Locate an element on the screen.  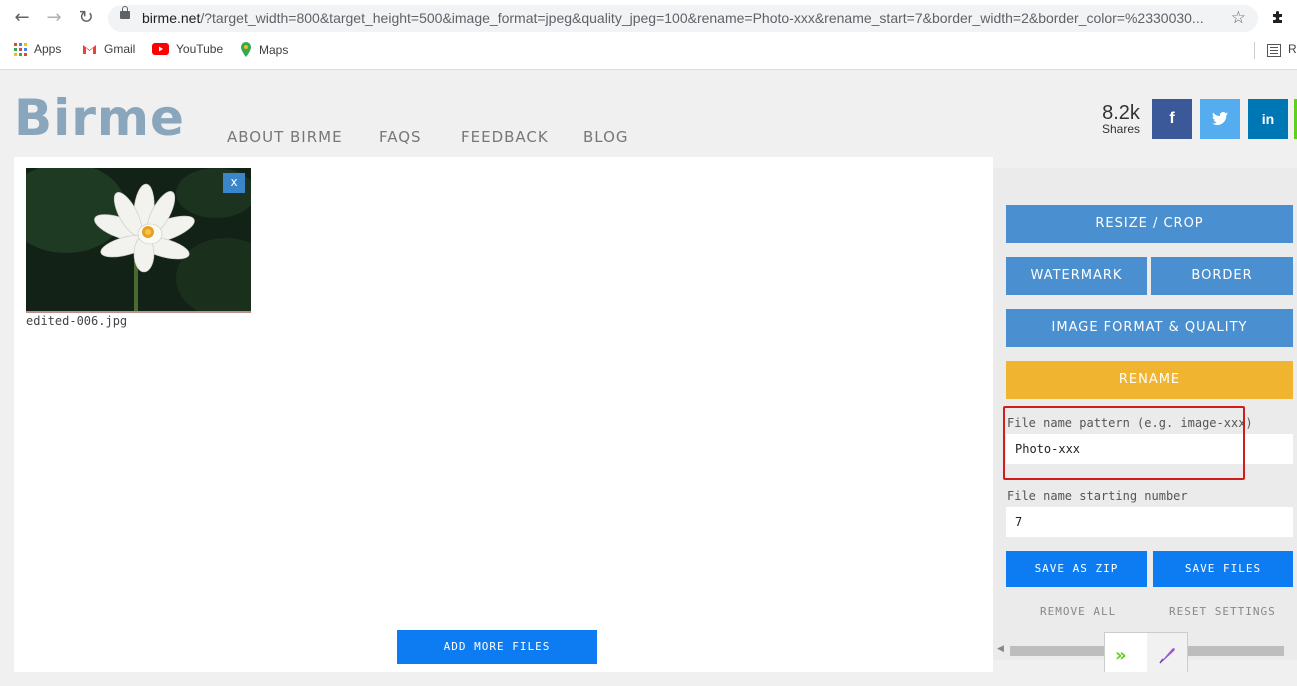
image-thumbnail: x is located at coordinates (138, 240).